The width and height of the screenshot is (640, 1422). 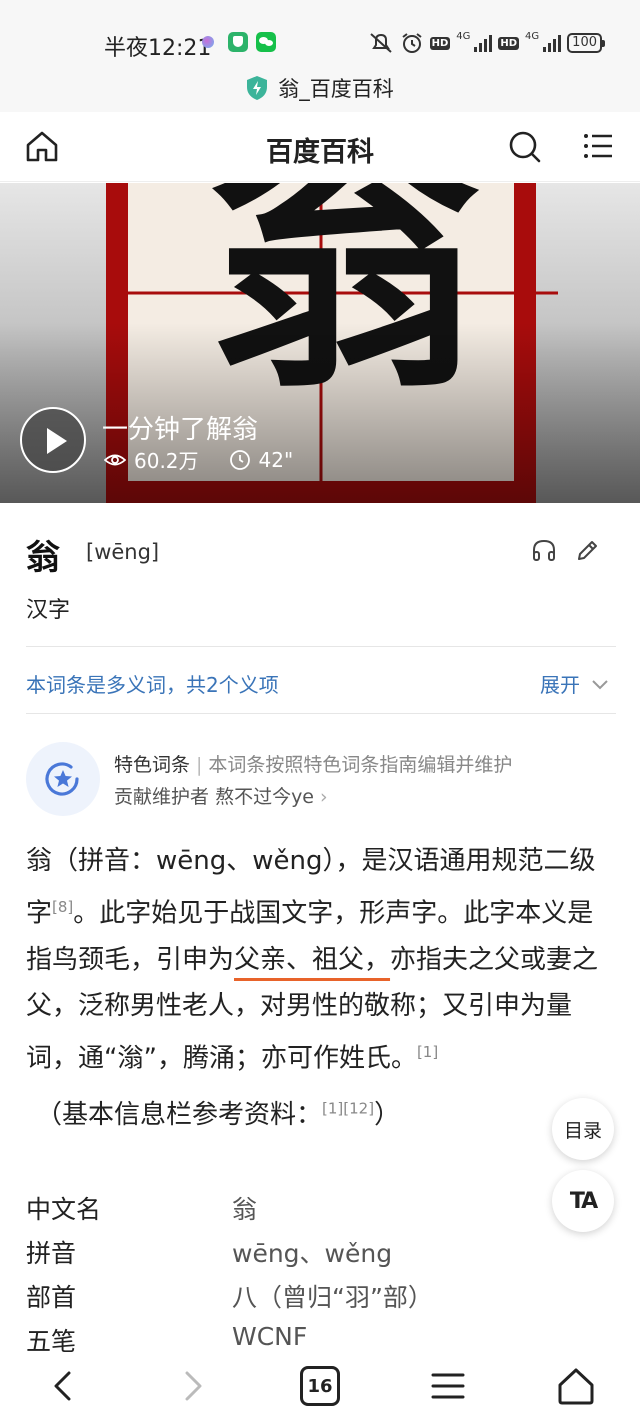 What do you see at coordinates (43, 558) in the screenshot?
I see `entry-character: 翁` at bounding box center [43, 558].